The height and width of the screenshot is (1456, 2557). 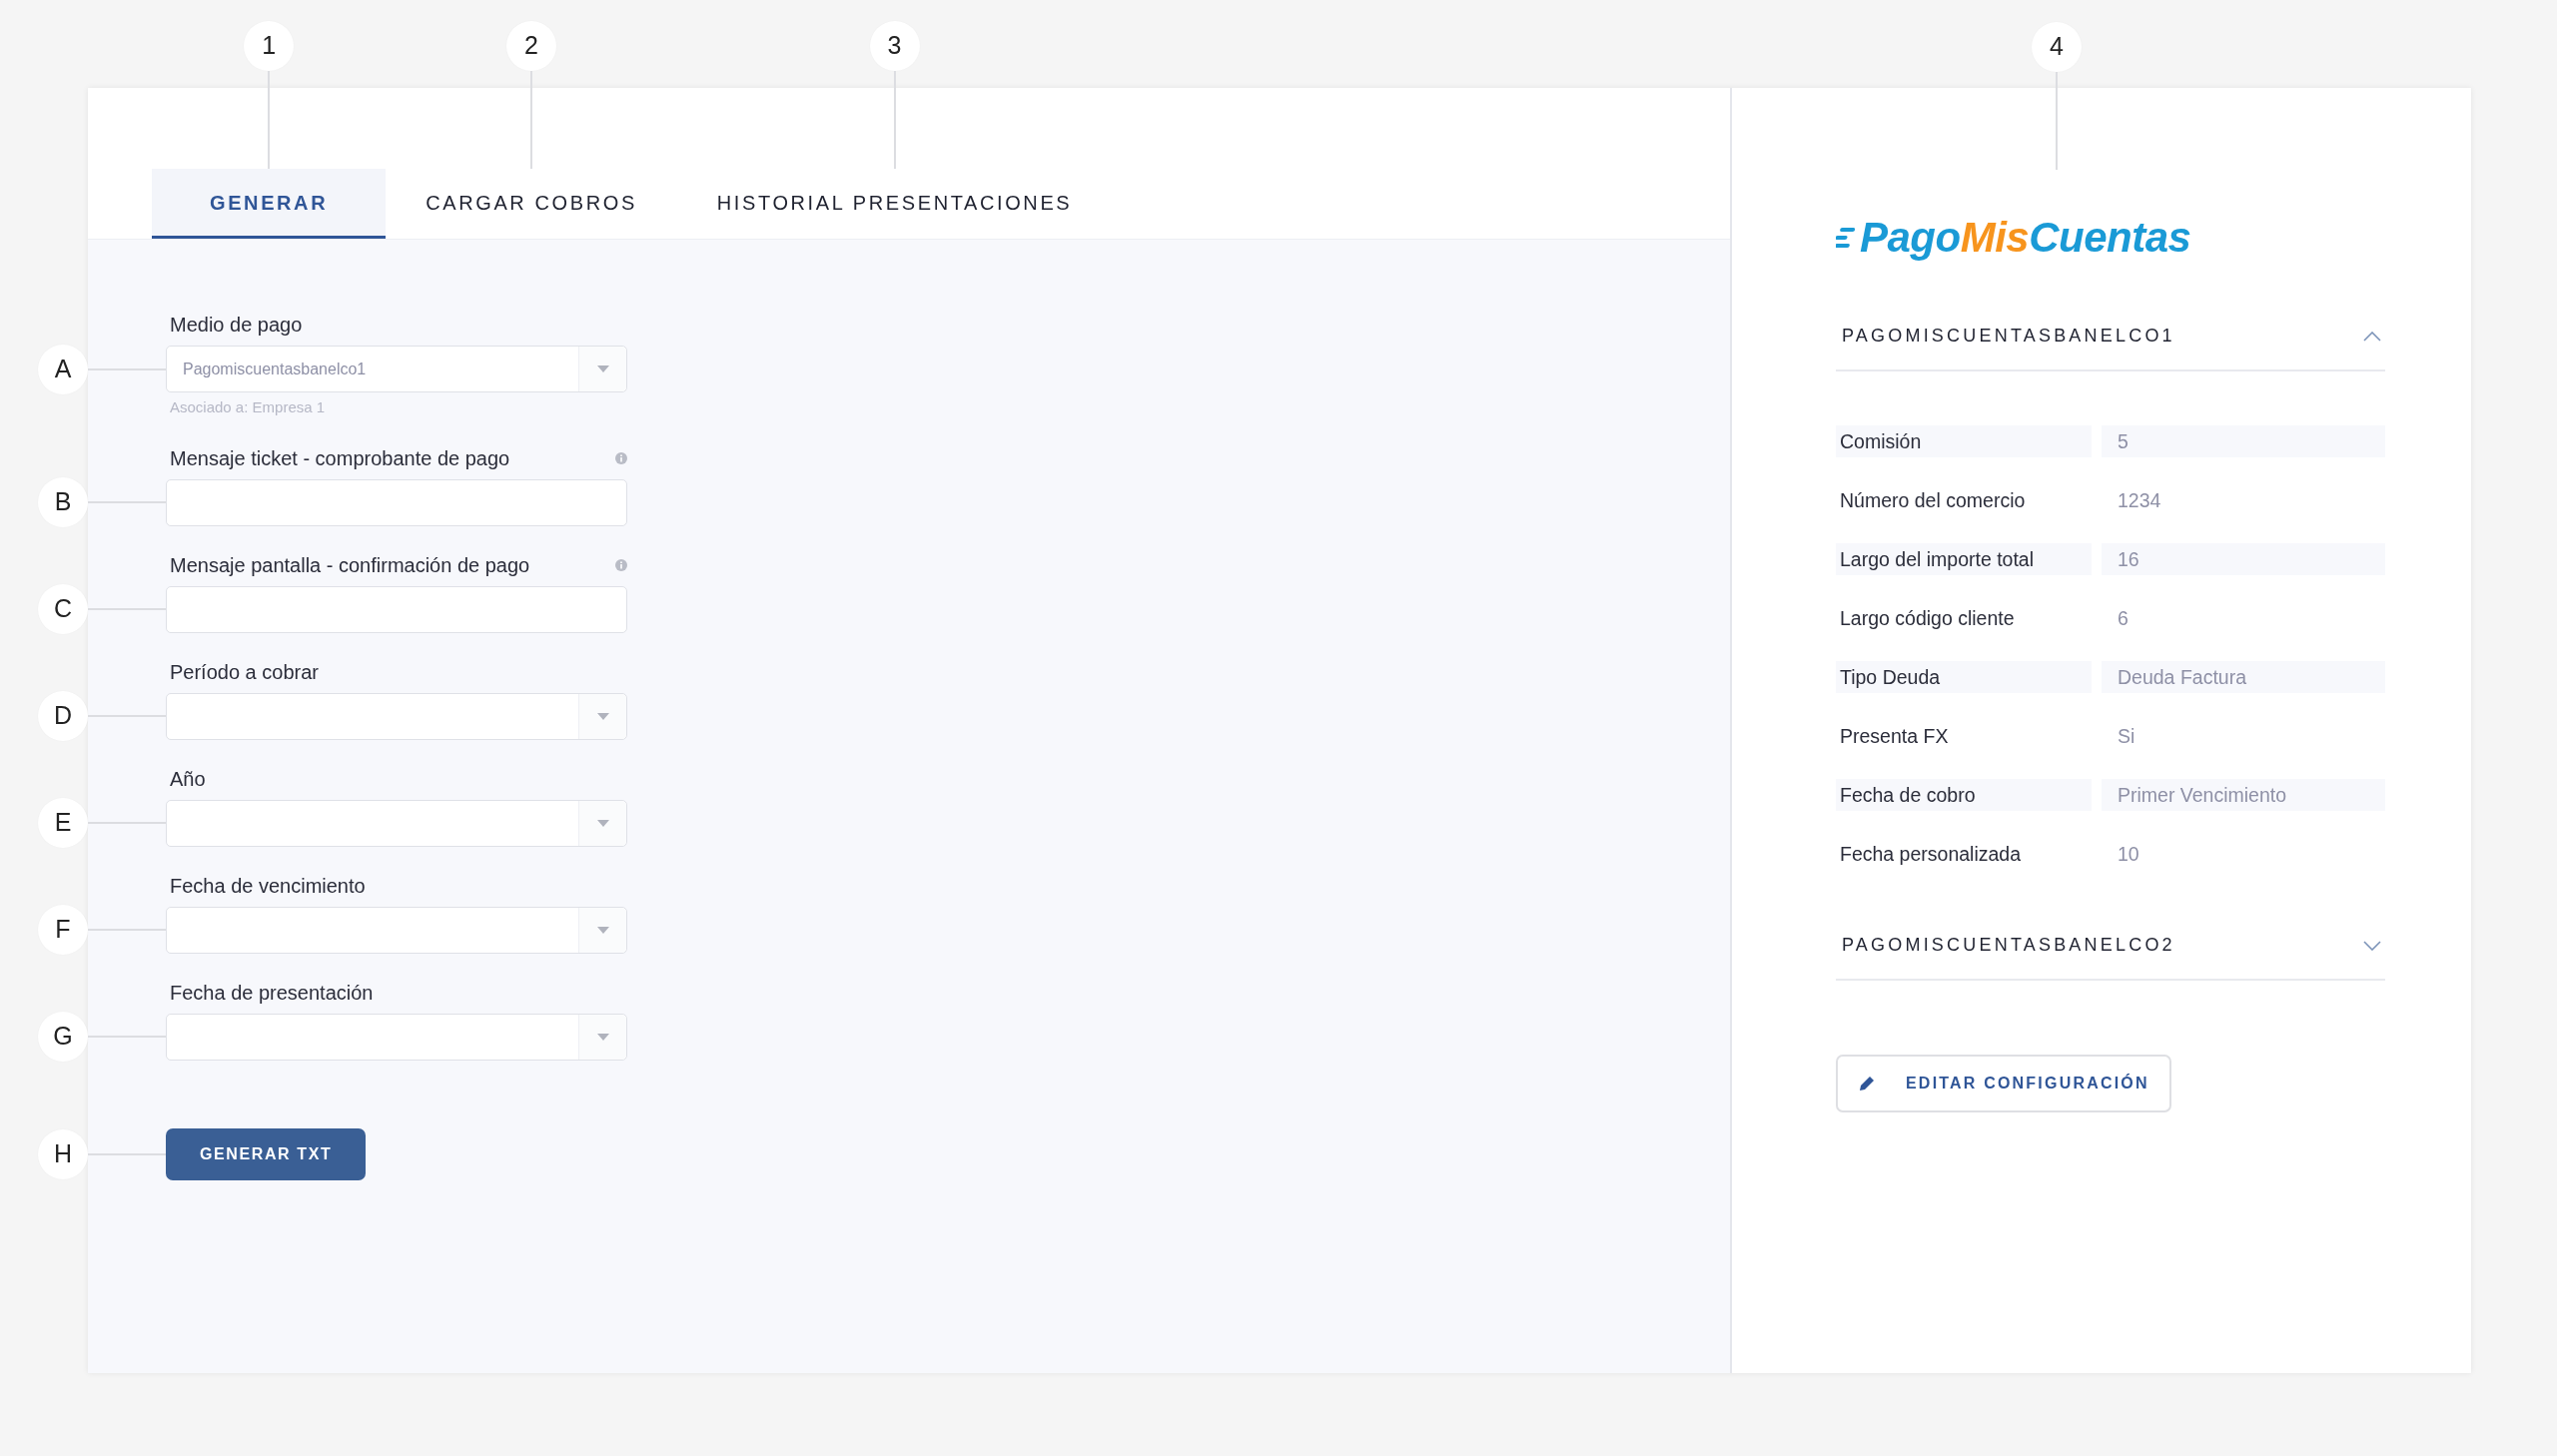 I want to click on logo-text: PagoMisCuentas, so click(x=2025, y=239).